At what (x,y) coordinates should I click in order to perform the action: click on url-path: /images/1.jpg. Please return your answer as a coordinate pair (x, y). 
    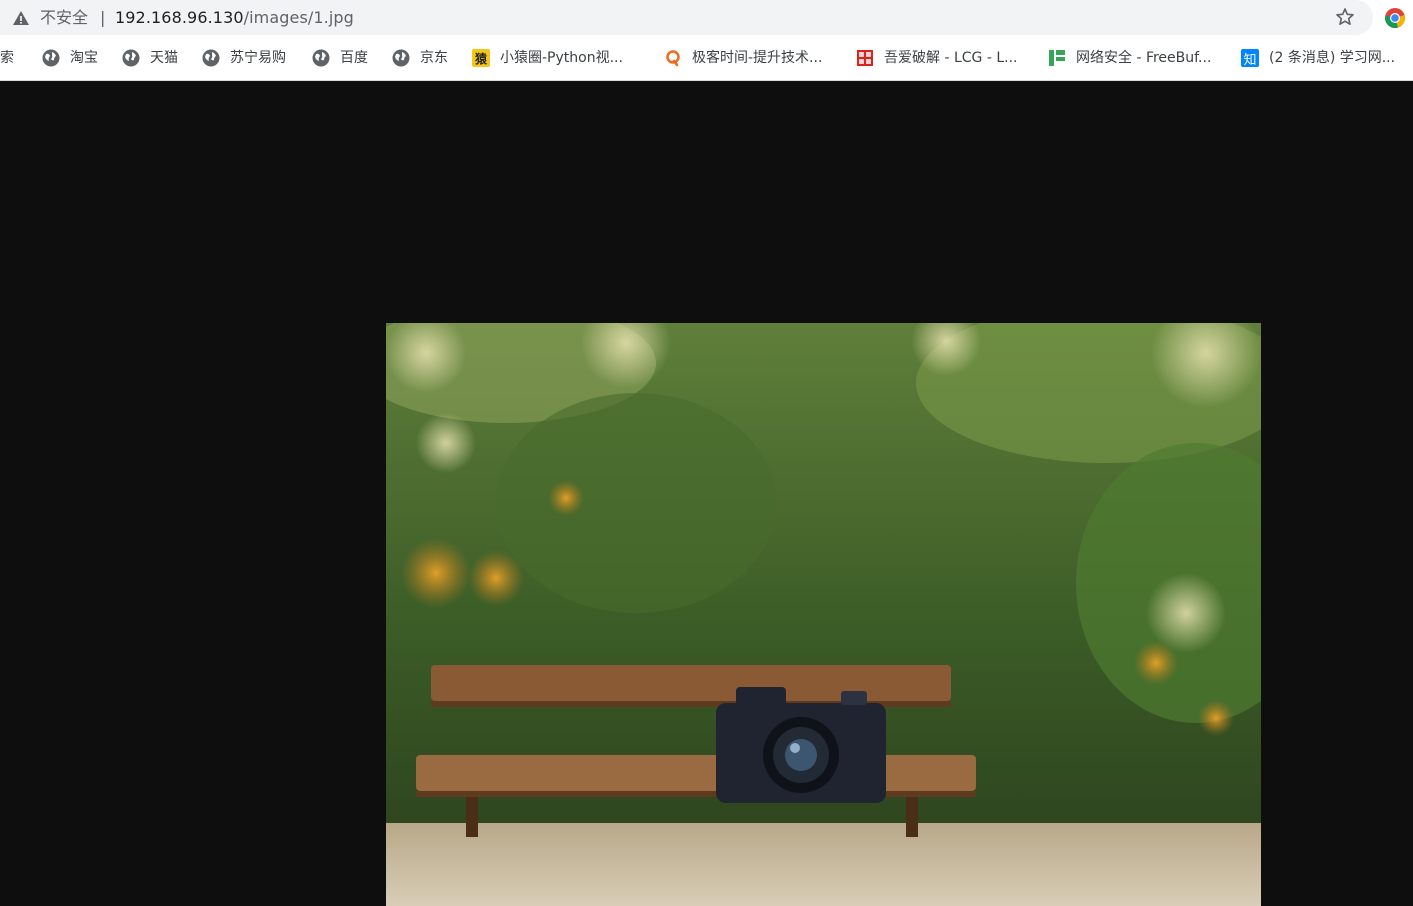
    Looking at the image, I should click on (298, 17).